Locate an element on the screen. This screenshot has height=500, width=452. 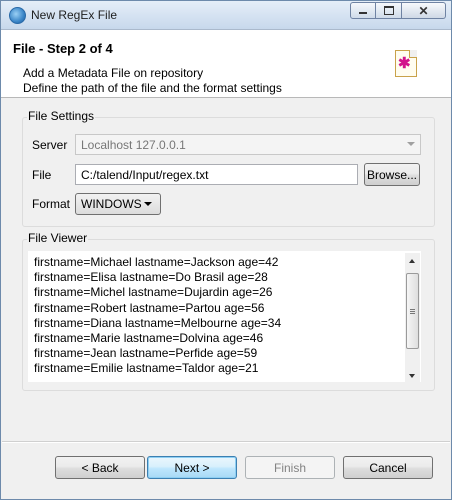
maximize-icon is located at coordinates (388, 10).